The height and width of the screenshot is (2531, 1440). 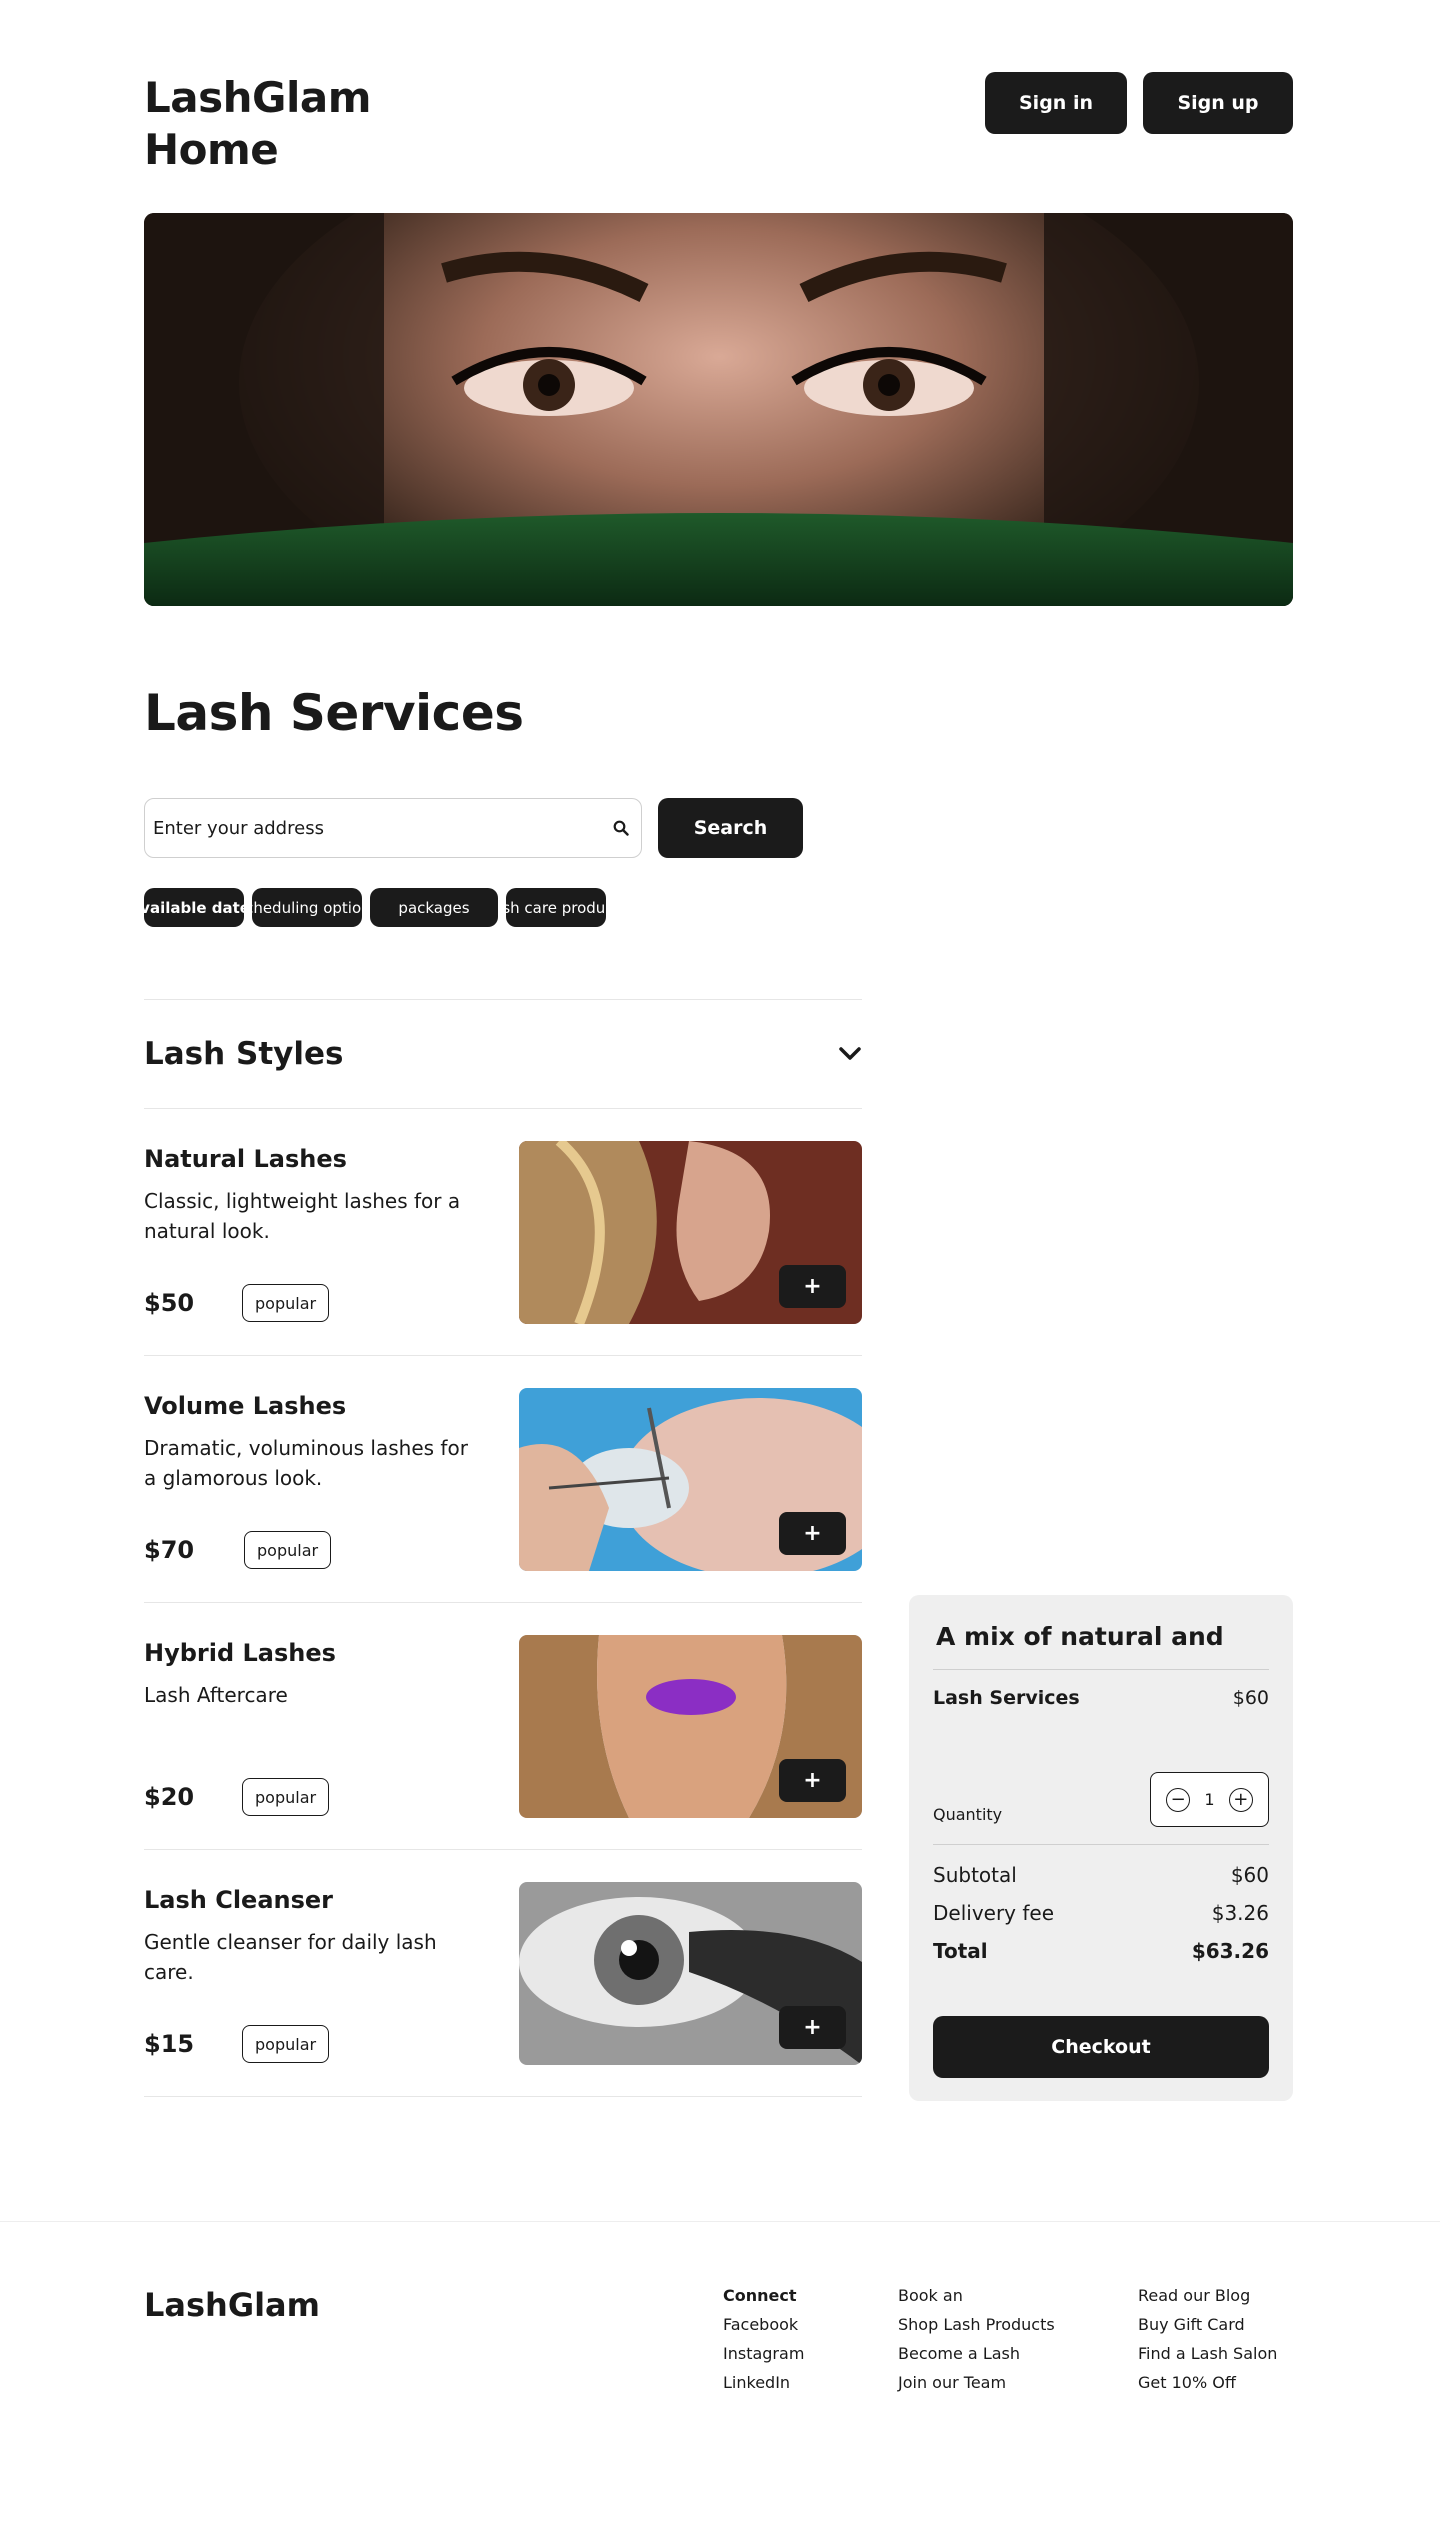 What do you see at coordinates (232, 2305) in the screenshot?
I see `footer-logo: LashGlam` at bounding box center [232, 2305].